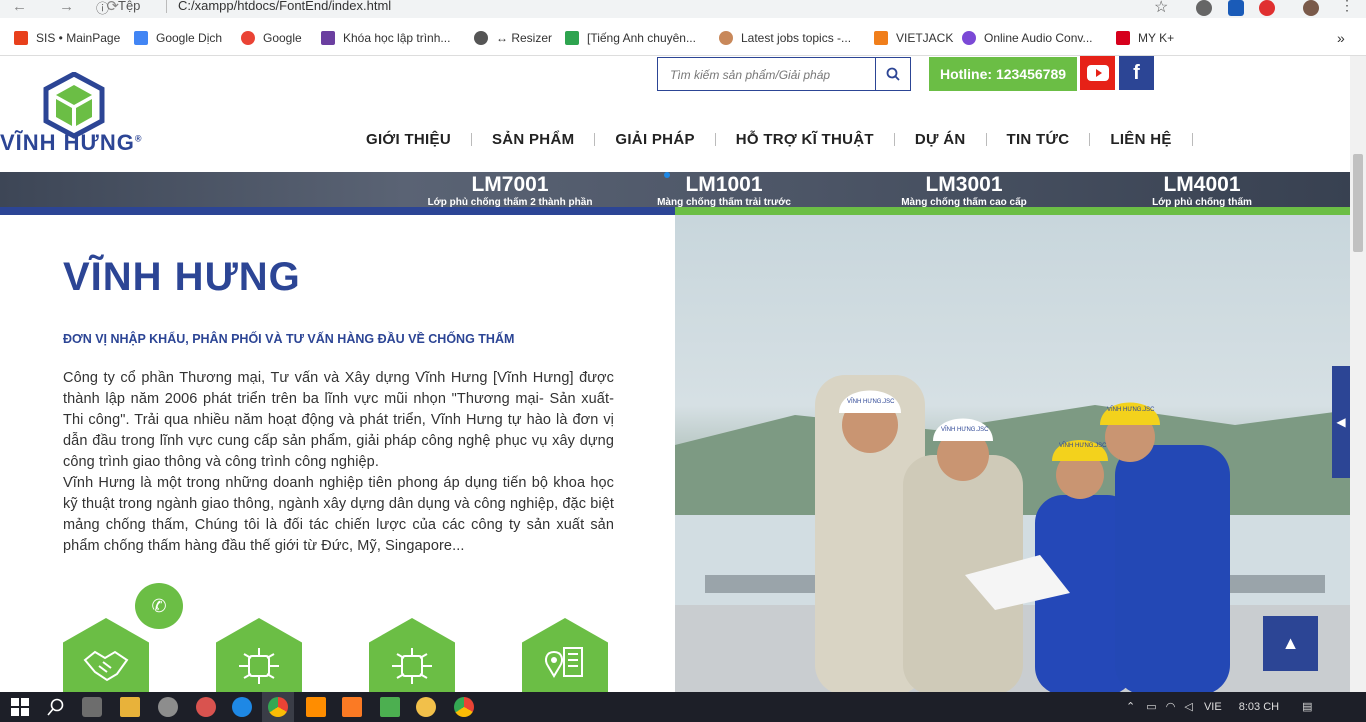  What do you see at coordinates (964, 184) in the screenshot?
I see `product-code: LM3001` at bounding box center [964, 184].